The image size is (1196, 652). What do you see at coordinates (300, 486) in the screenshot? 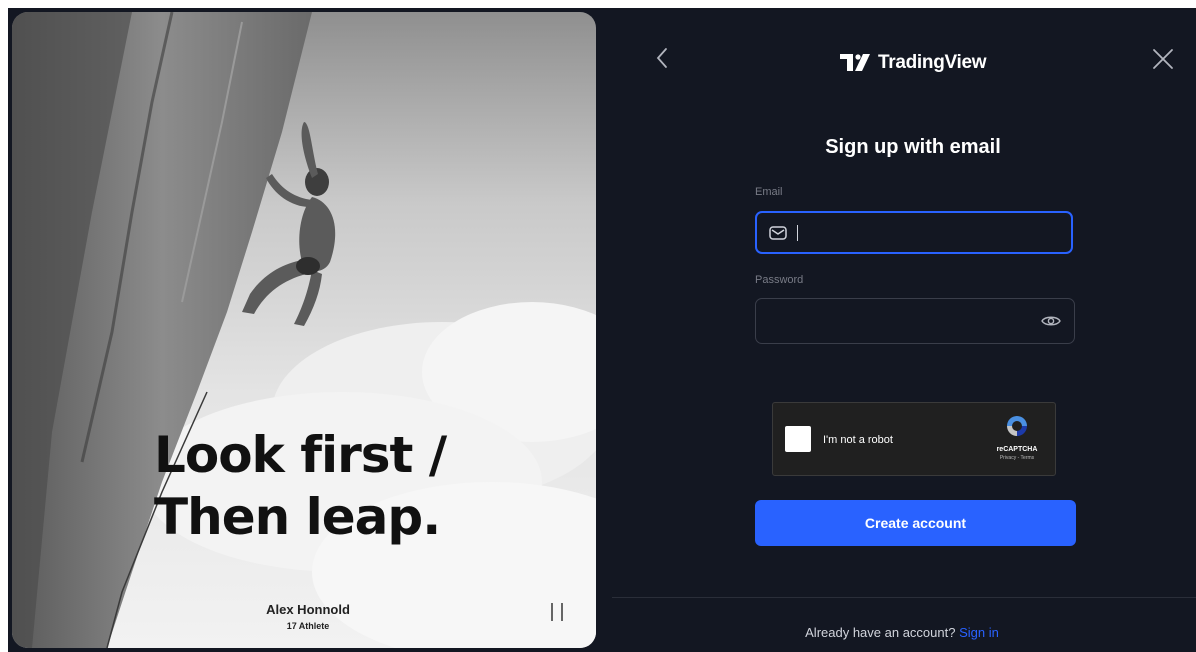
I see `promo-headline: Look first / Then leap.` at bounding box center [300, 486].